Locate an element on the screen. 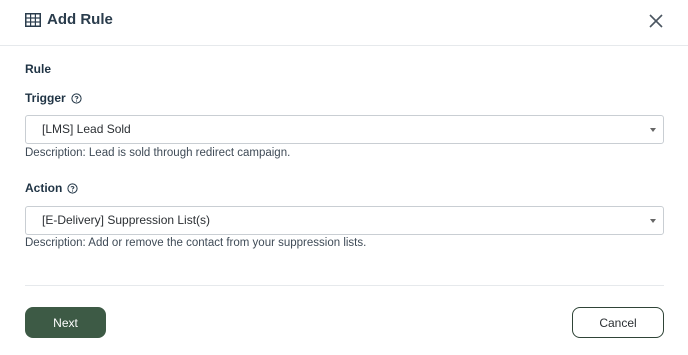 This screenshot has height=355, width=688. modal-title: Add Rule is located at coordinates (80, 19).